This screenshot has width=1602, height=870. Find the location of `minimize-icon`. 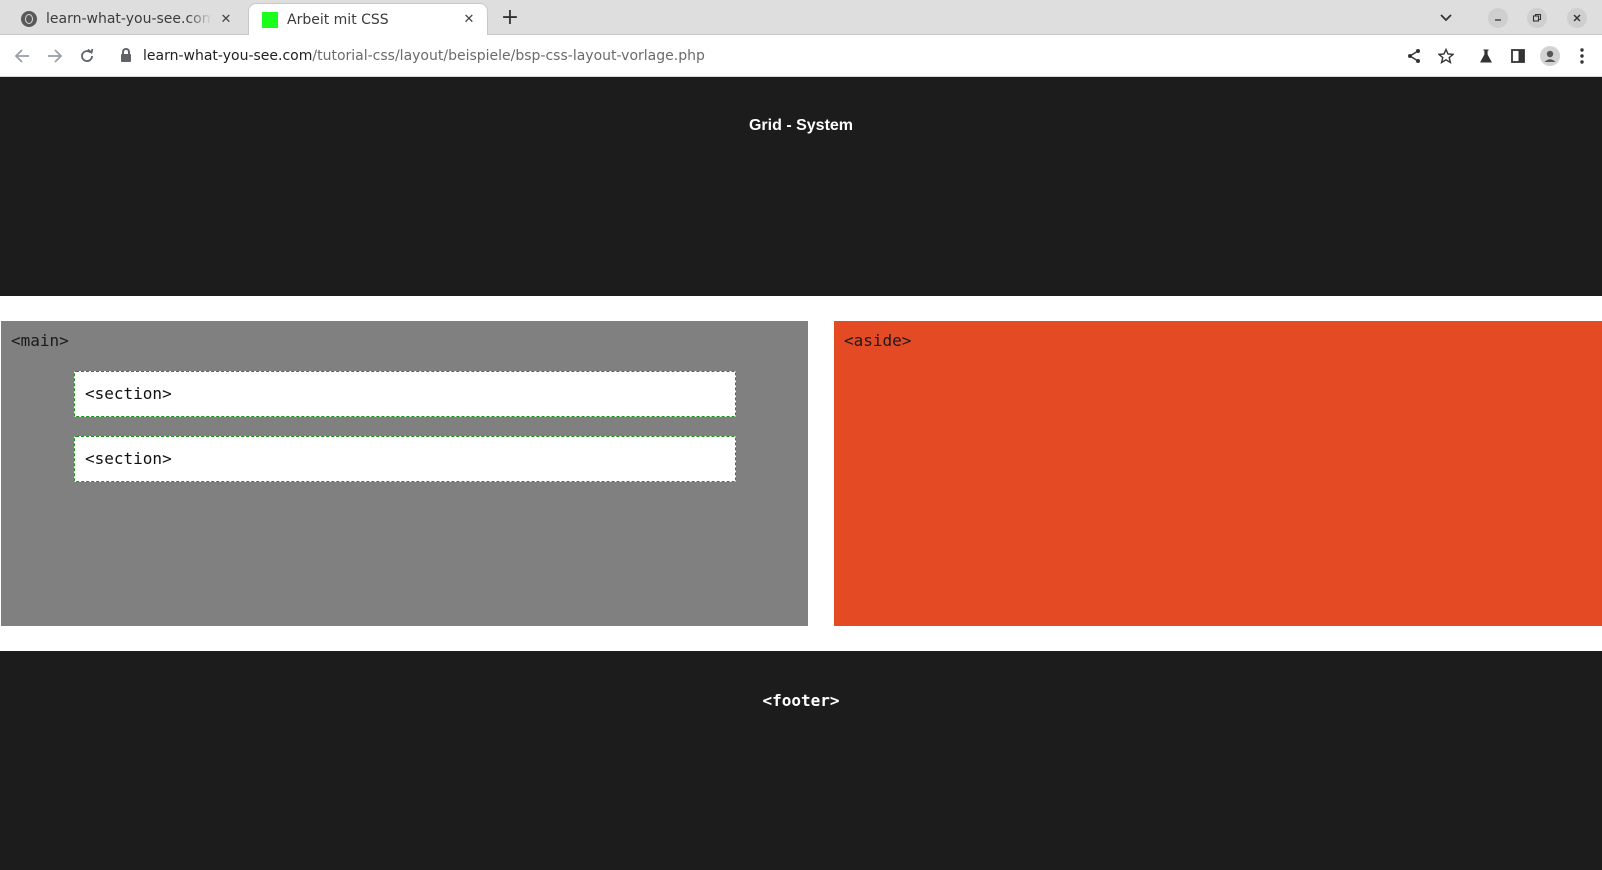

minimize-icon is located at coordinates (1498, 18).